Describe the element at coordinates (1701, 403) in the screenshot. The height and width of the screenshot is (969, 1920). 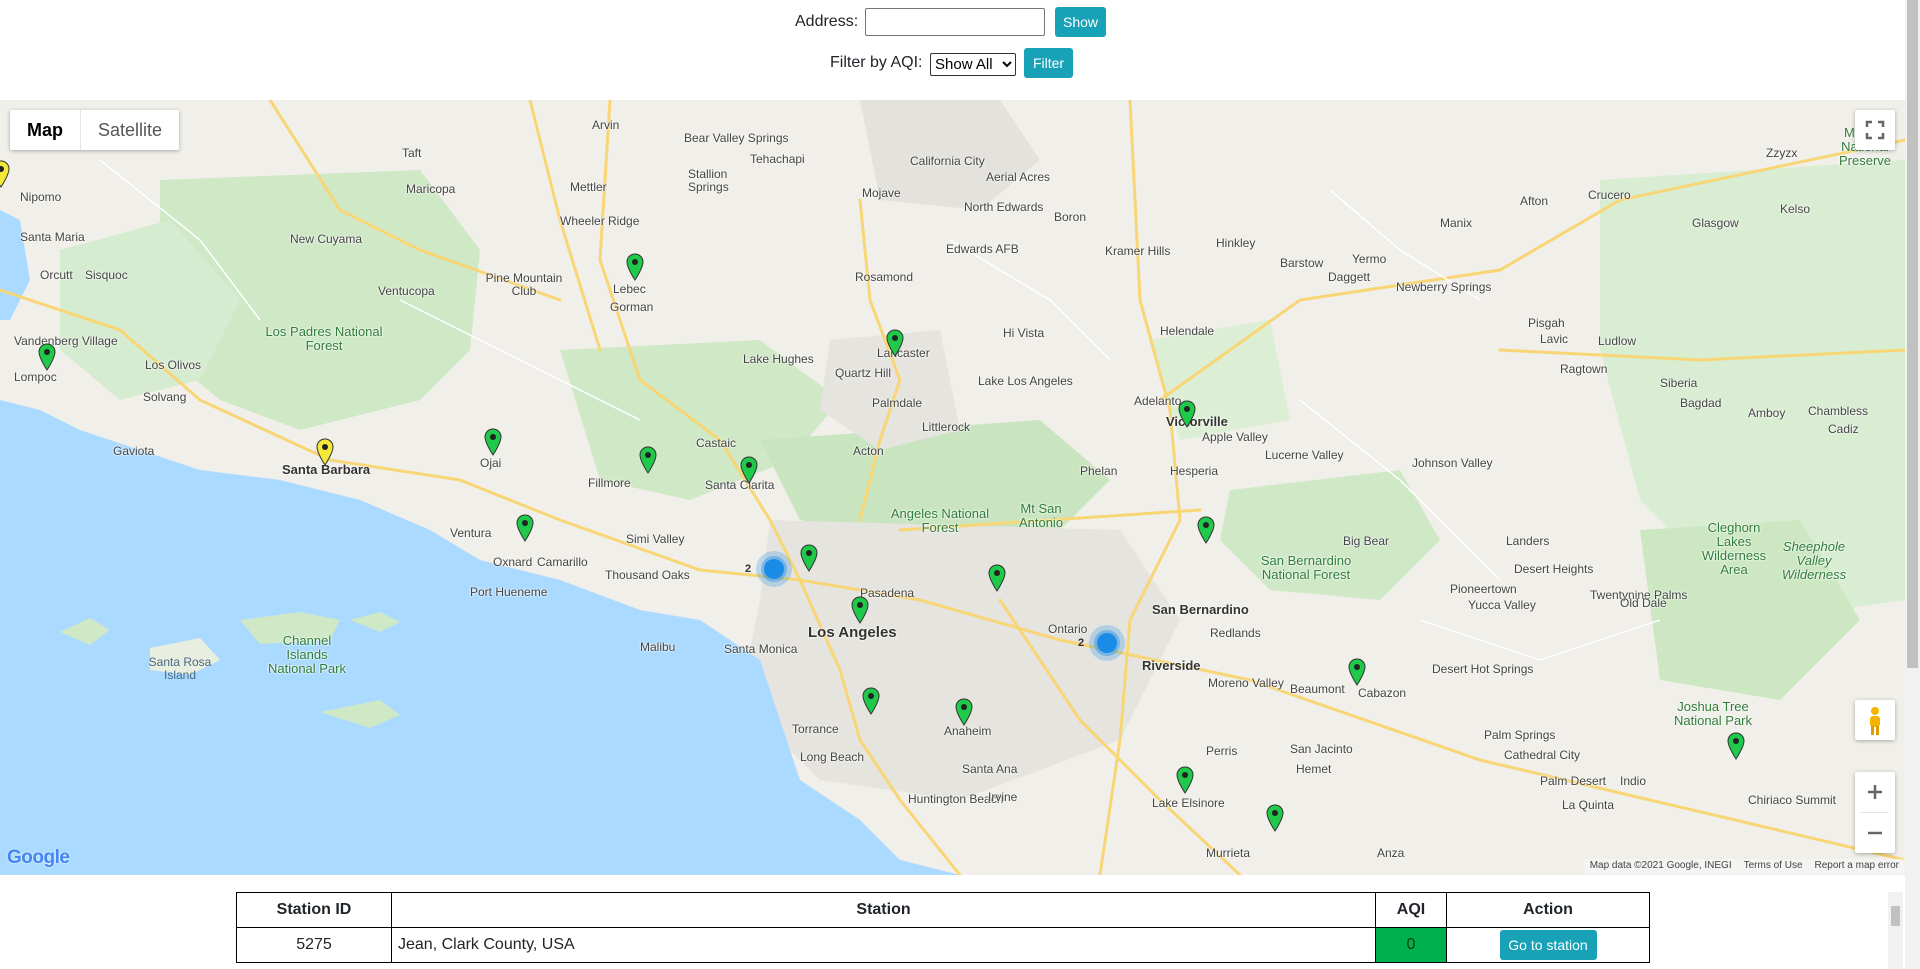
I see `place-label: Bagdad` at that location.